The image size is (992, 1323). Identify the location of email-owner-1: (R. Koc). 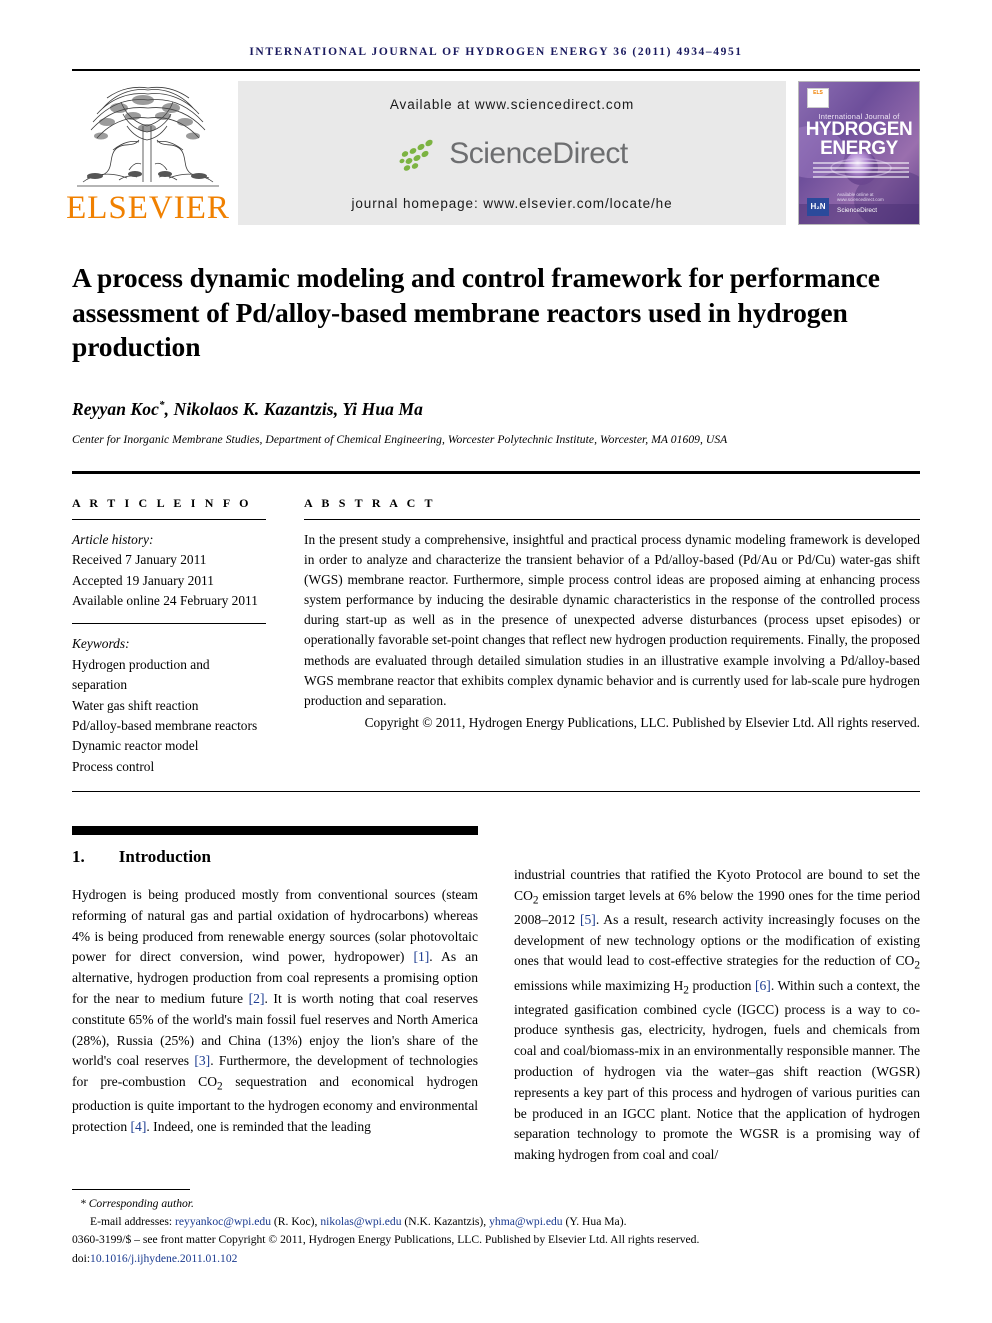
(294, 1222).